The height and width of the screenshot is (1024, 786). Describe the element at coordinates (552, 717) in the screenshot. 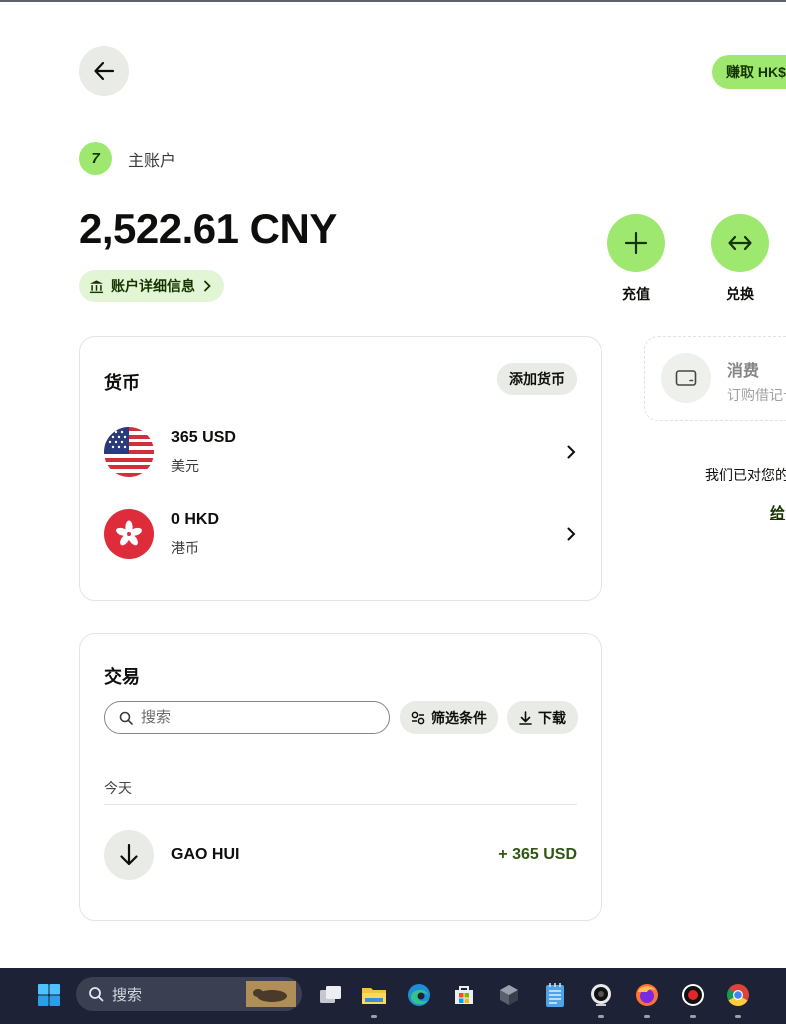

I see `download-label: 下载` at that location.